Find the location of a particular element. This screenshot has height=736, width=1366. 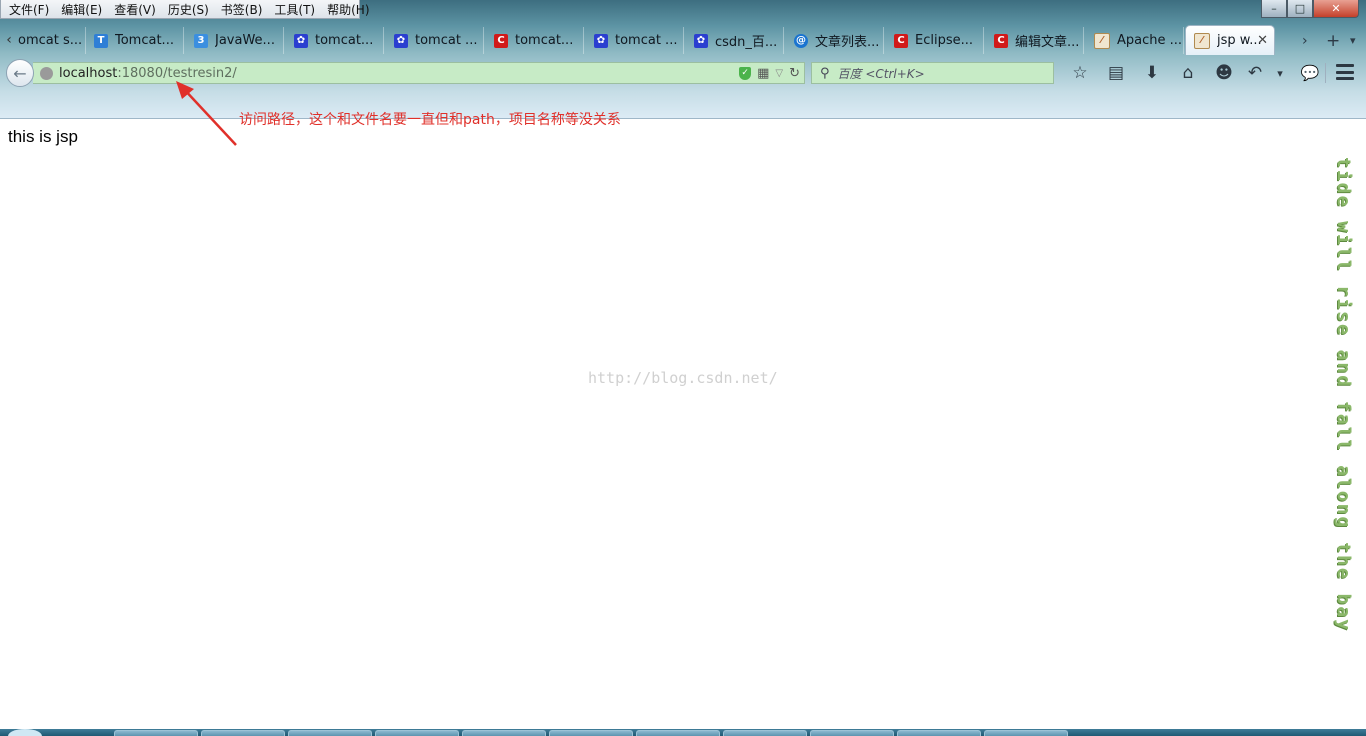

chevron-left-icon: ‹ is located at coordinates (9, 40).